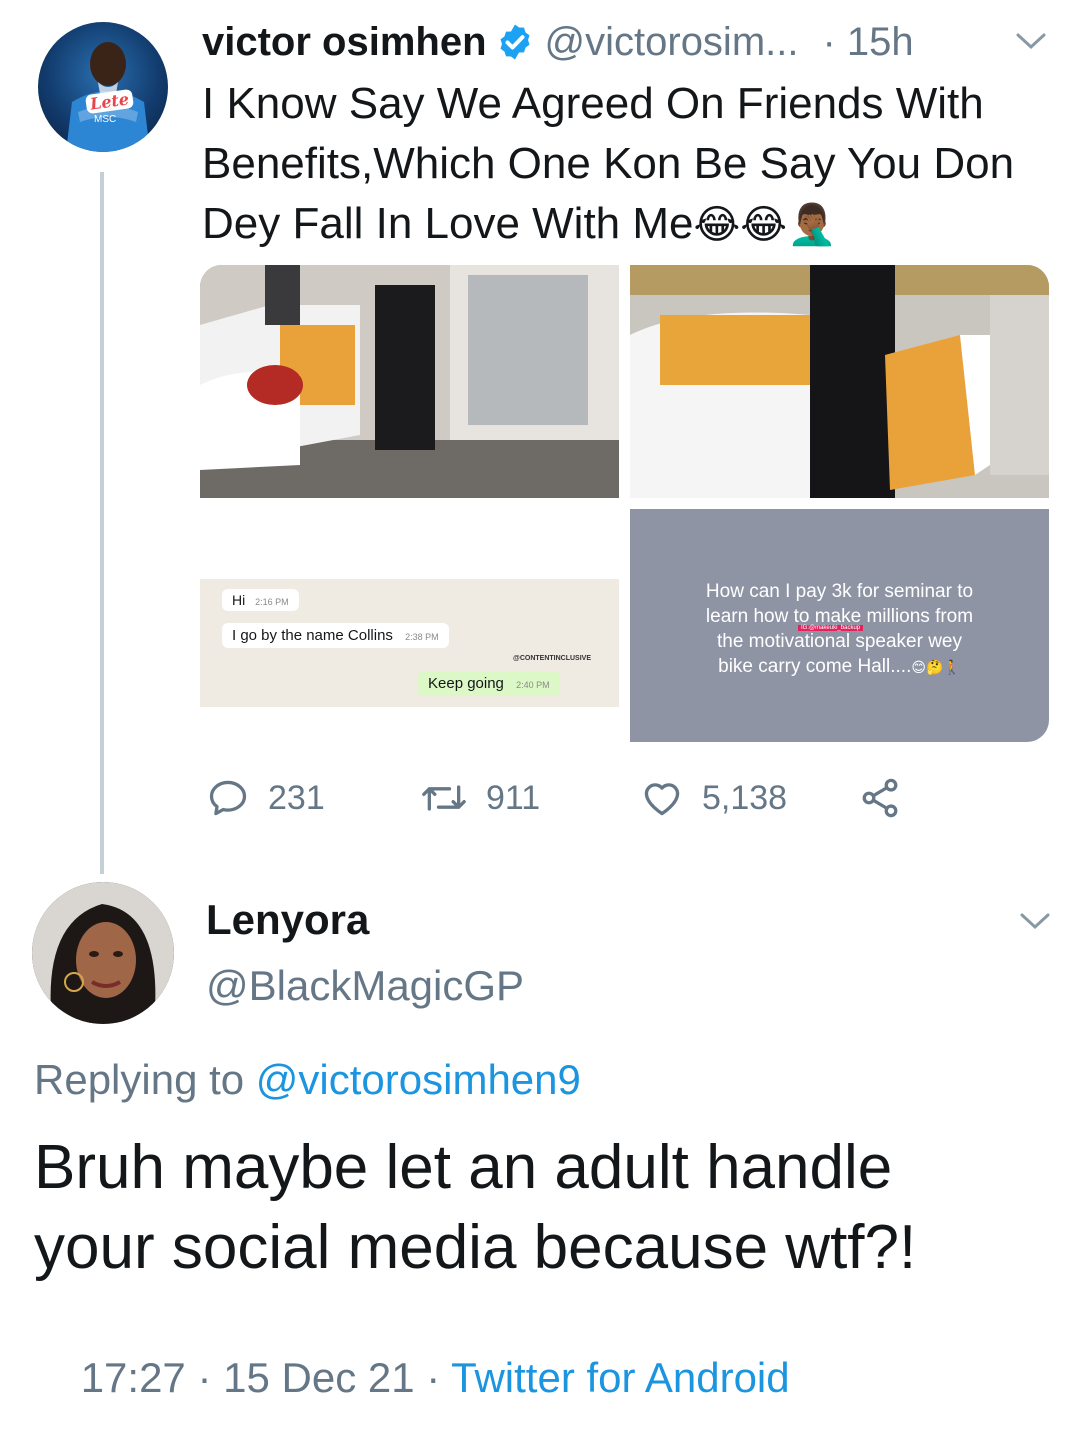 This screenshot has height=1450, width=1080. I want to click on meme-line-1: How can I pay 3k for seminar to, so click(839, 591).